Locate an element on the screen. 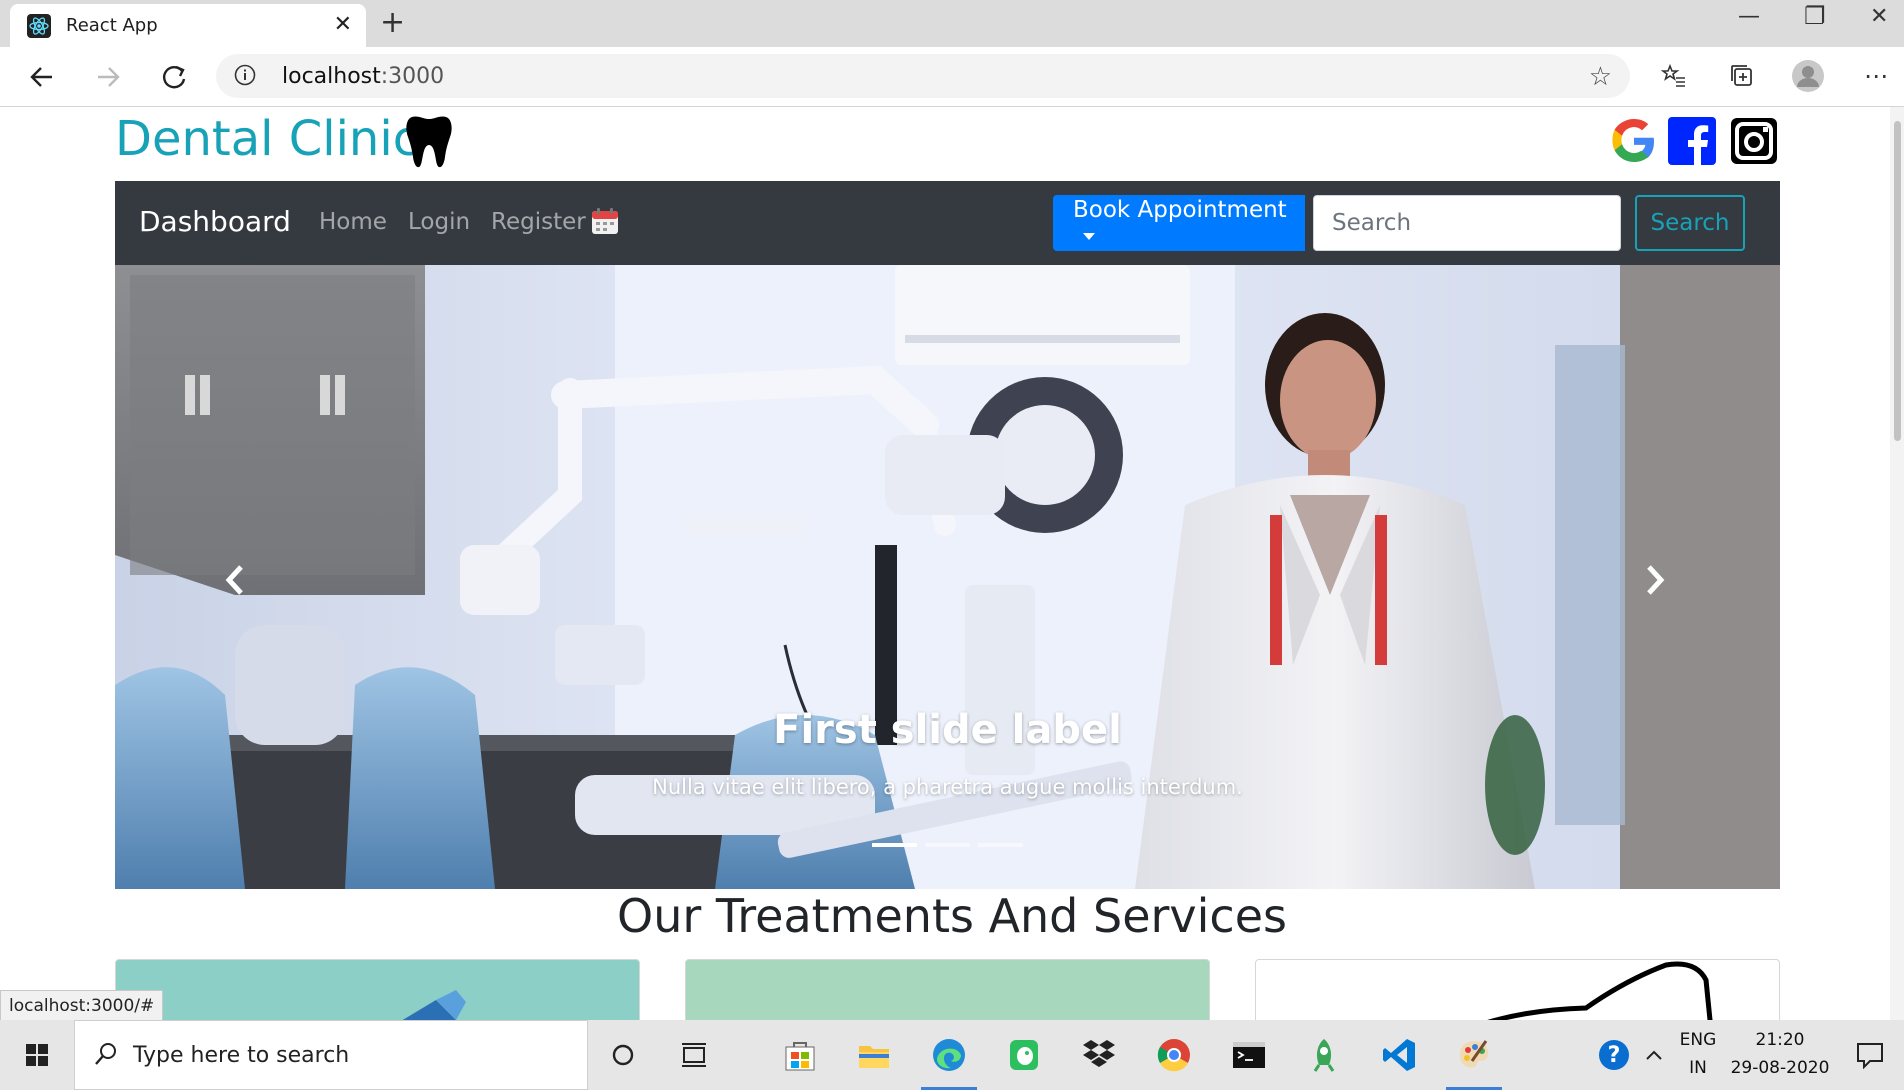 This screenshot has height=1090, width=1904. browser-tab: React App ✕ is located at coordinates (188, 25).